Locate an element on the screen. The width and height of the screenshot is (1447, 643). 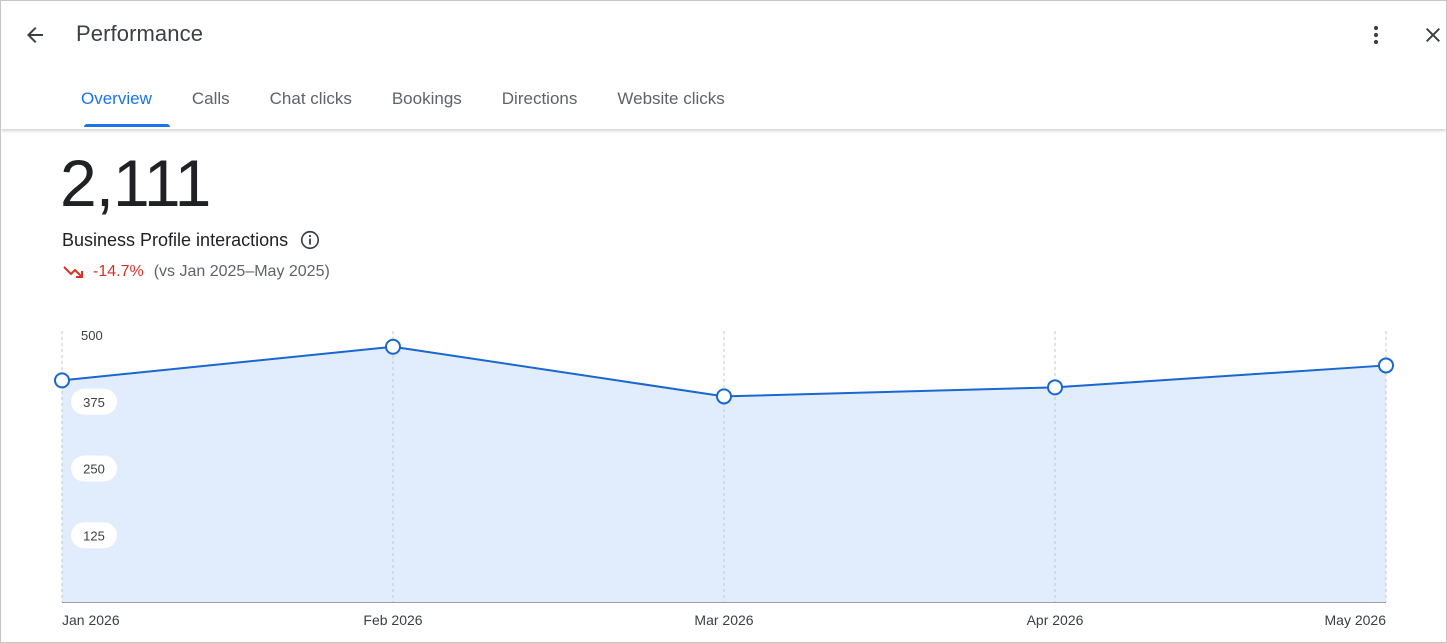
x-tick-label: Apr 2026 is located at coordinates (1055, 620).